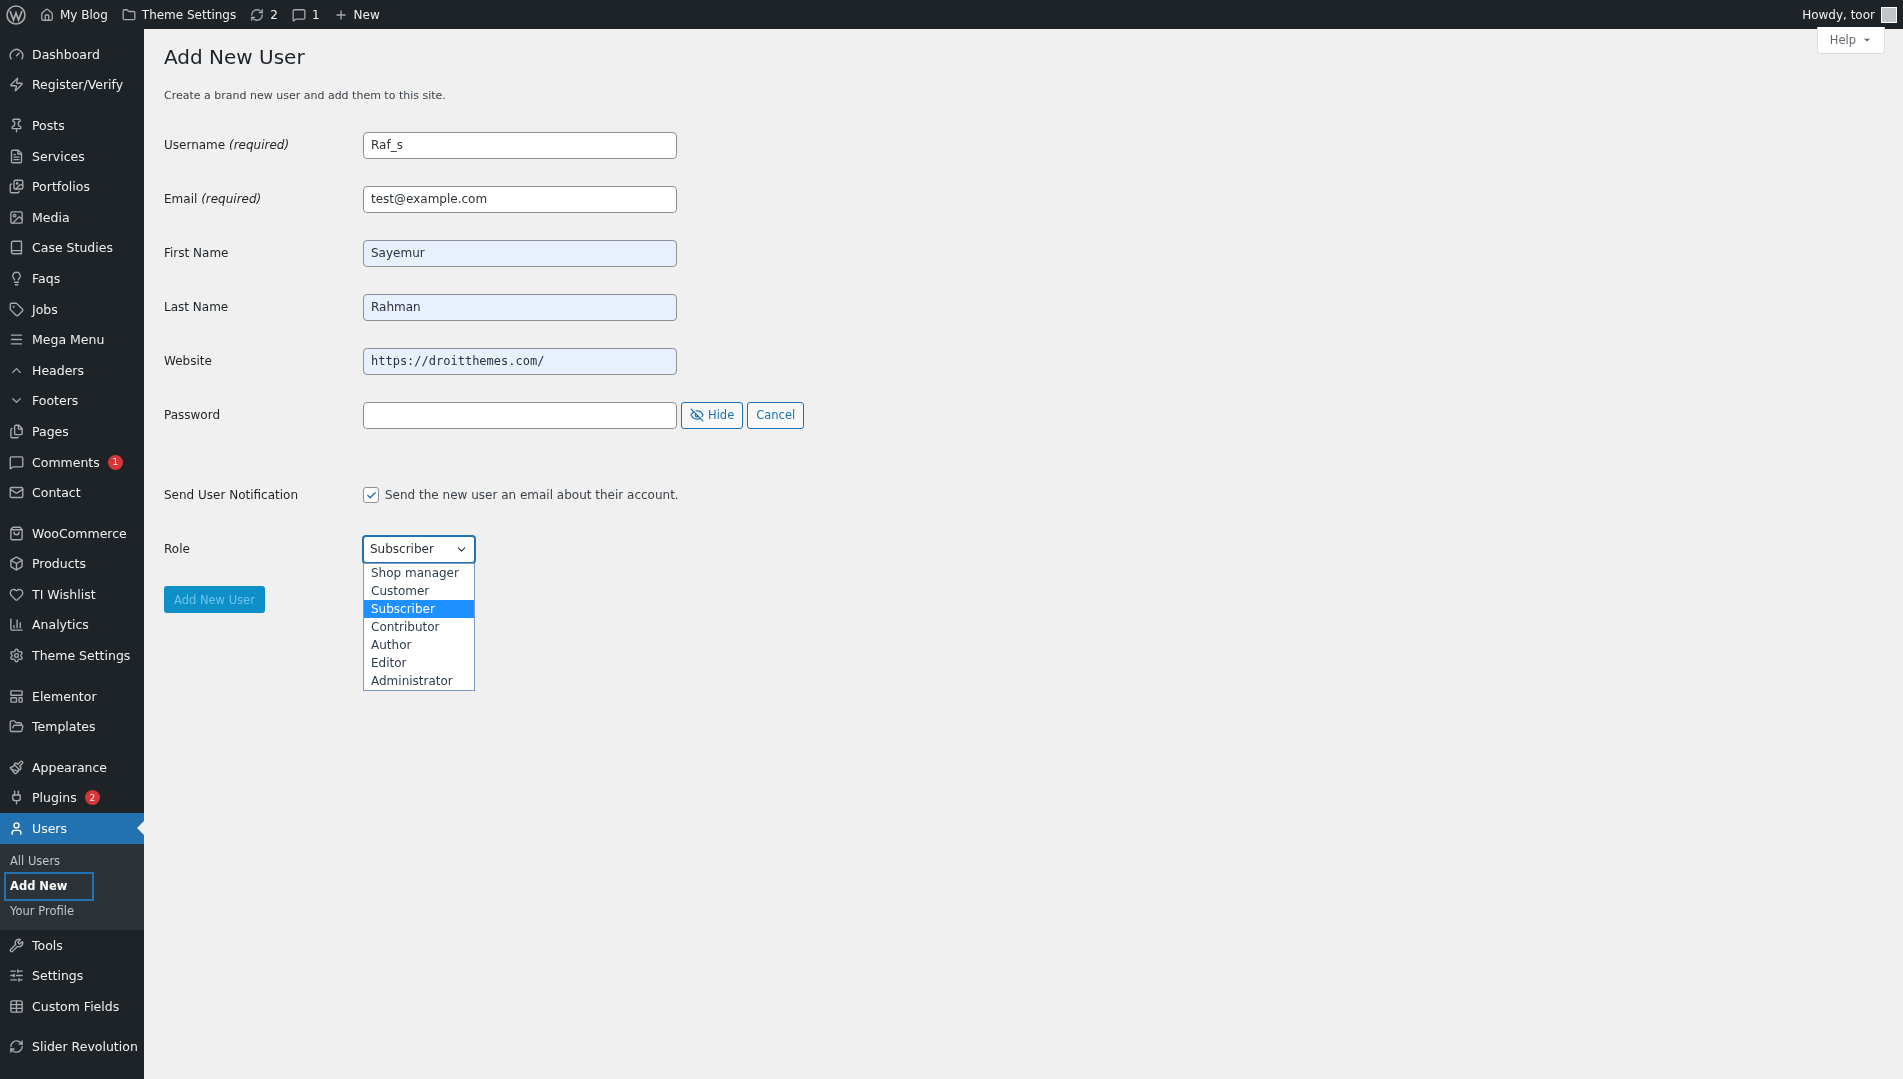 This screenshot has width=1903, height=1079. Describe the element at coordinates (16, 493) in the screenshot. I see `envelope-icon` at that location.